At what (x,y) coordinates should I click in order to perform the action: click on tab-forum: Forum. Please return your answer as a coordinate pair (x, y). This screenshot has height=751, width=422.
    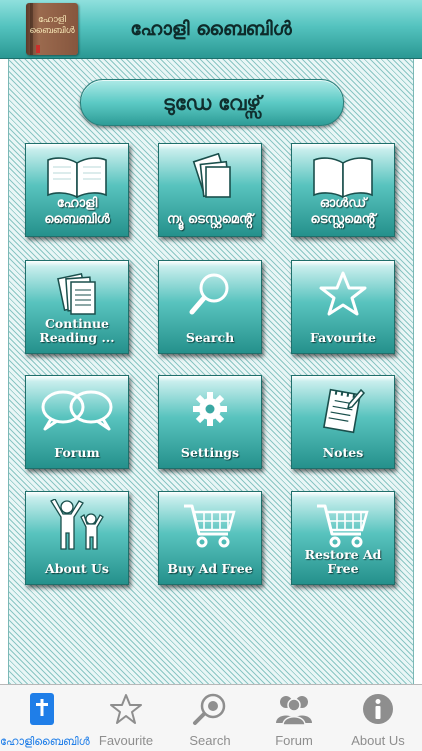
    Looking at the image, I should click on (294, 718).